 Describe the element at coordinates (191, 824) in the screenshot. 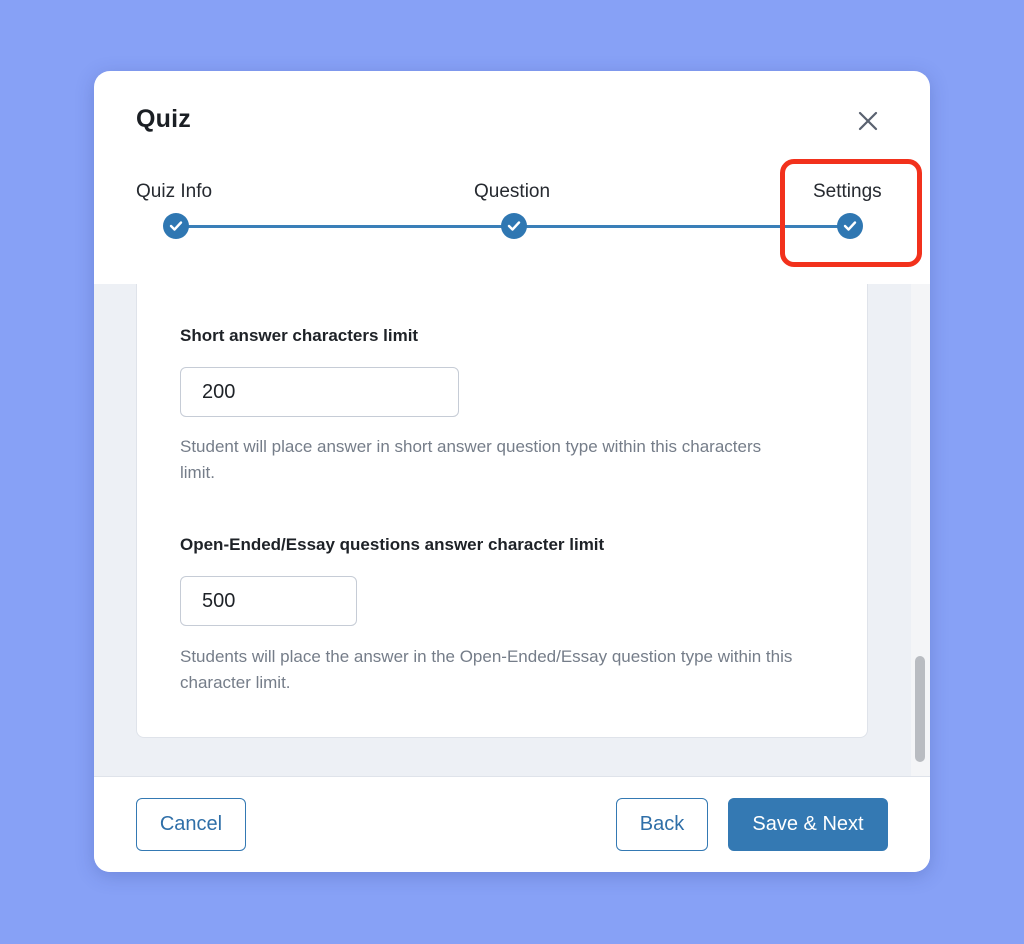

I see `cancel-button: Cancel` at that location.